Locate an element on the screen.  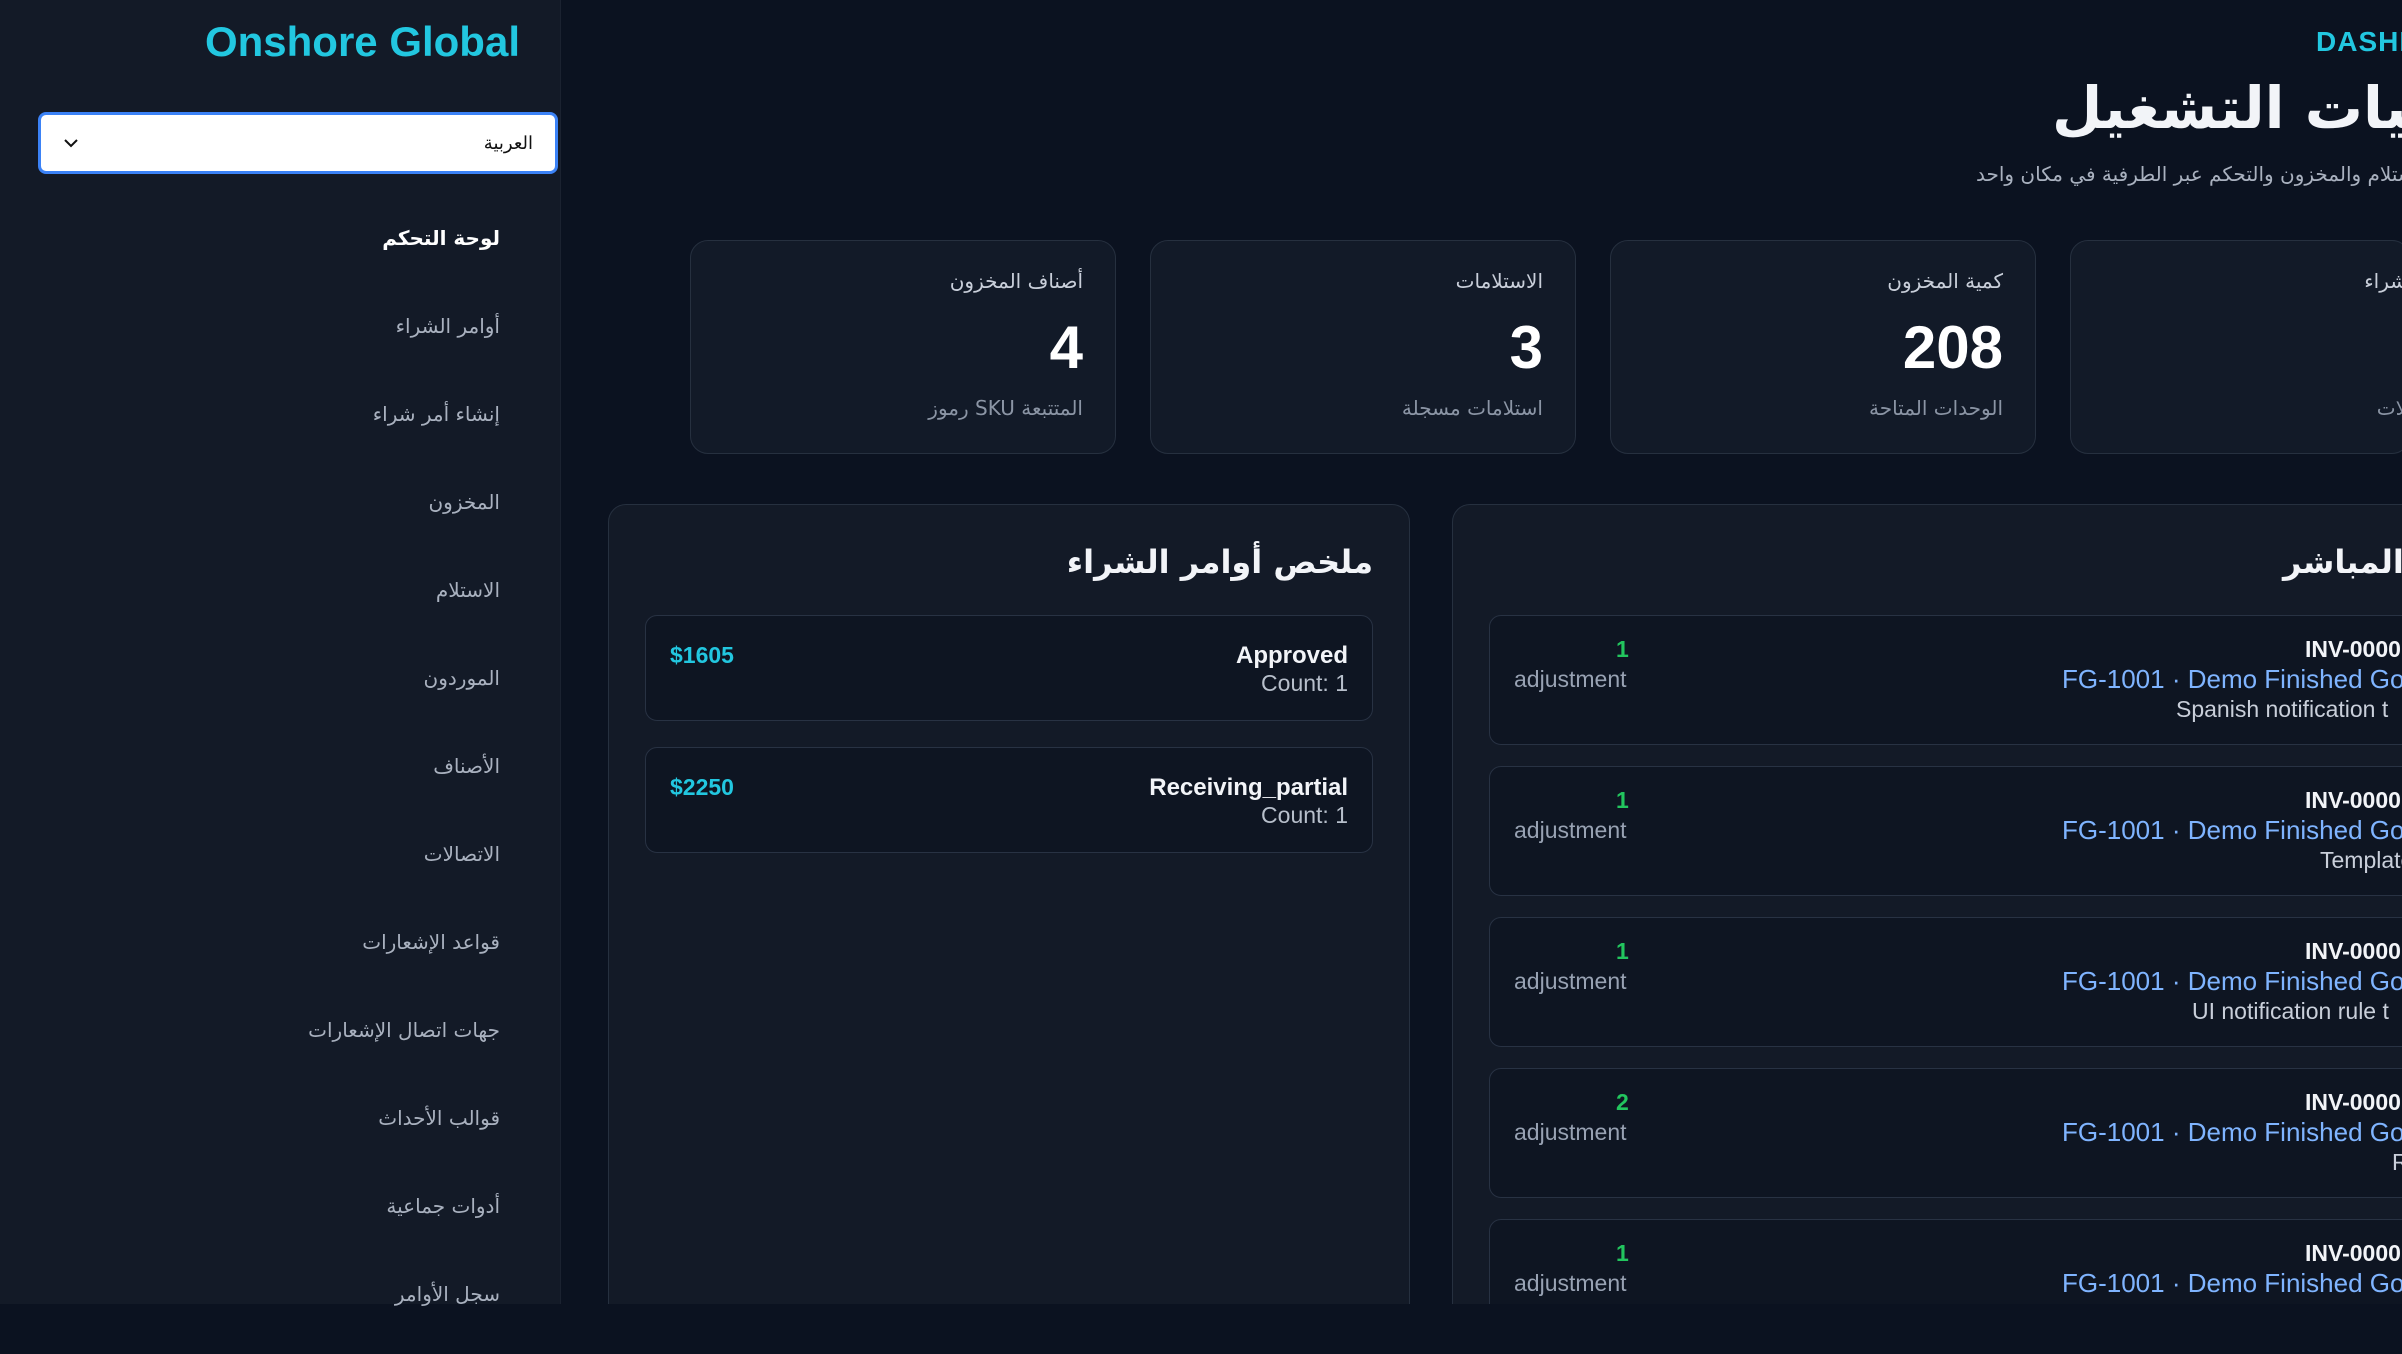
stat-value is located at coordinates (2240, 347).